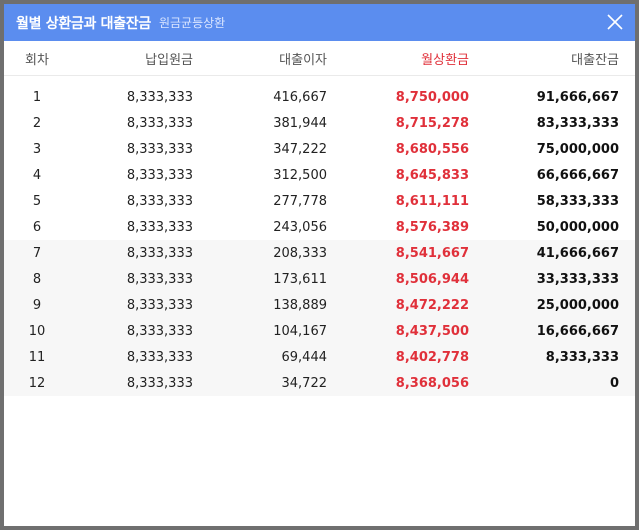  What do you see at coordinates (300, 175) in the screenshot?
I see `cell-interest: 312,500` at bounding box center [300, 175].